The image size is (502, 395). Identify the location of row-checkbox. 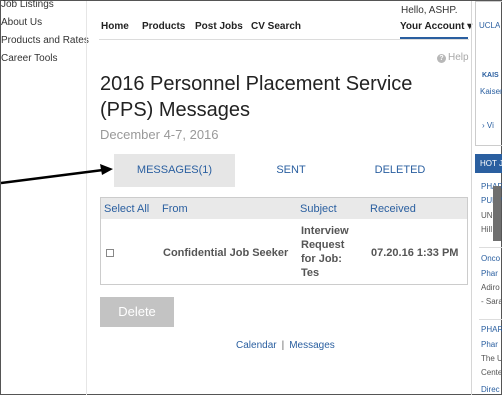
(110, 253).